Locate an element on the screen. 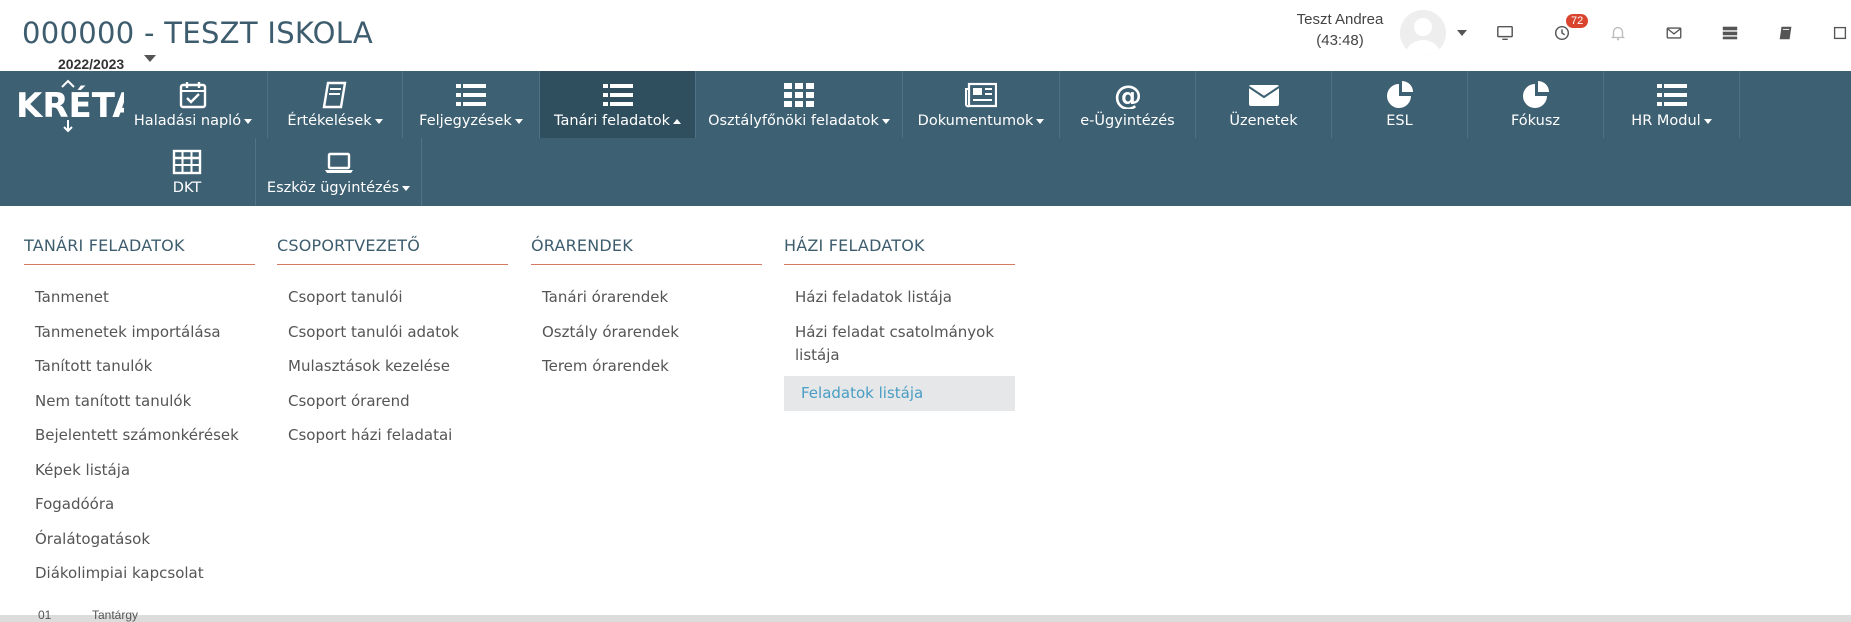  nav-ertekelesek: Értékelések is located at coordinates (335, 104).